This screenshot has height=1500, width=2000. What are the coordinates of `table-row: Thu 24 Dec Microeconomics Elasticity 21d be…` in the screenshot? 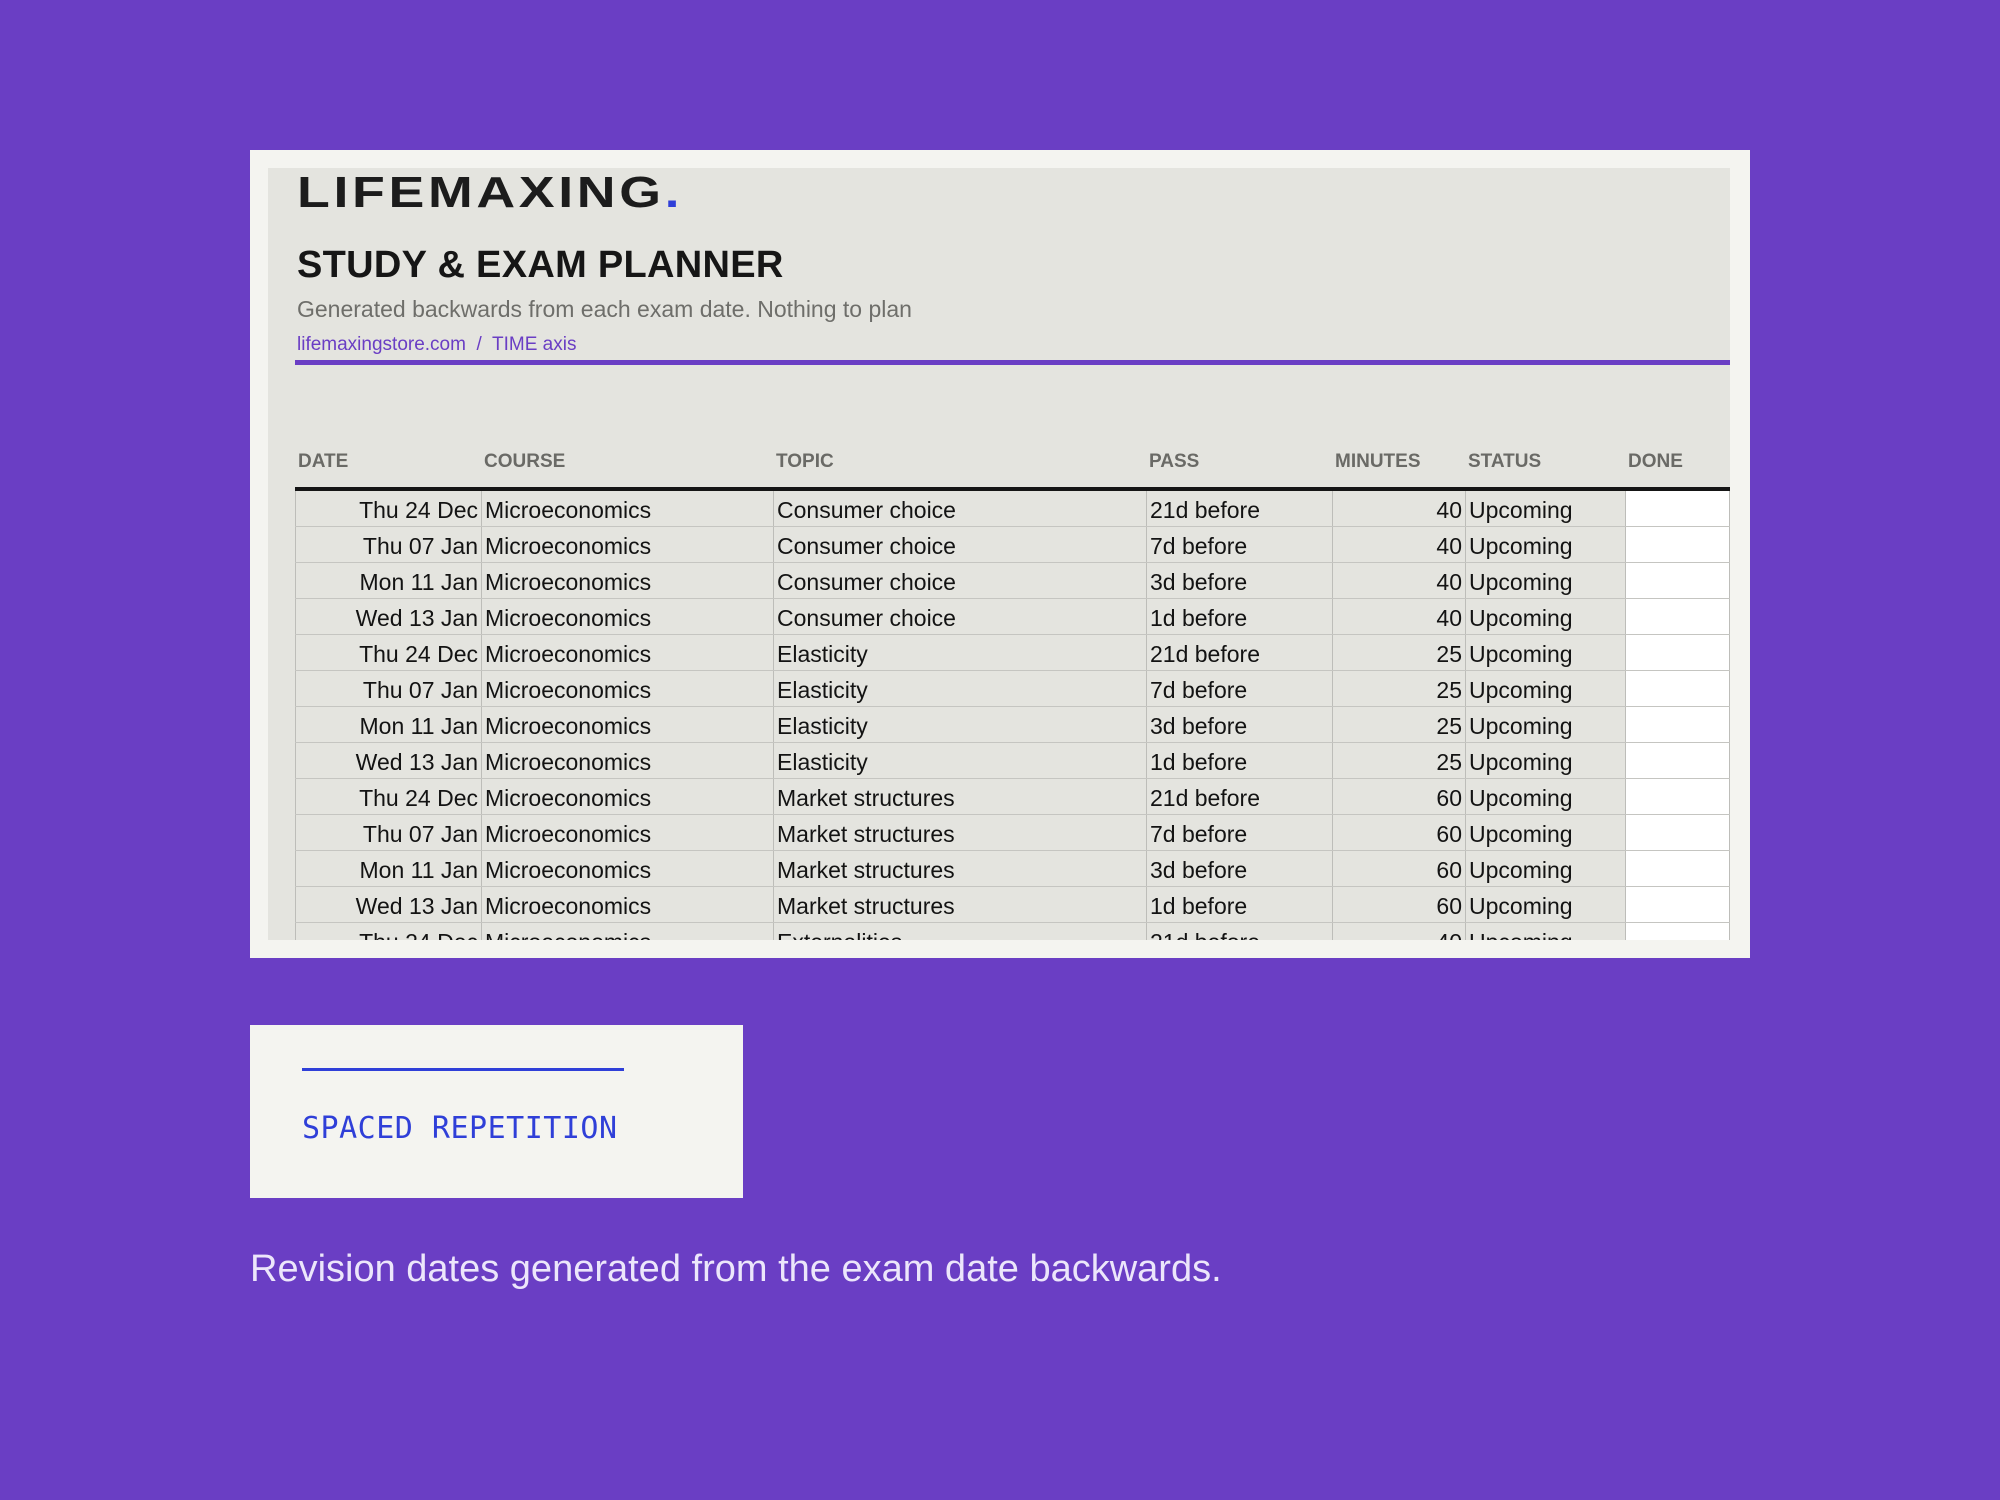 It's located at (1012, 653).